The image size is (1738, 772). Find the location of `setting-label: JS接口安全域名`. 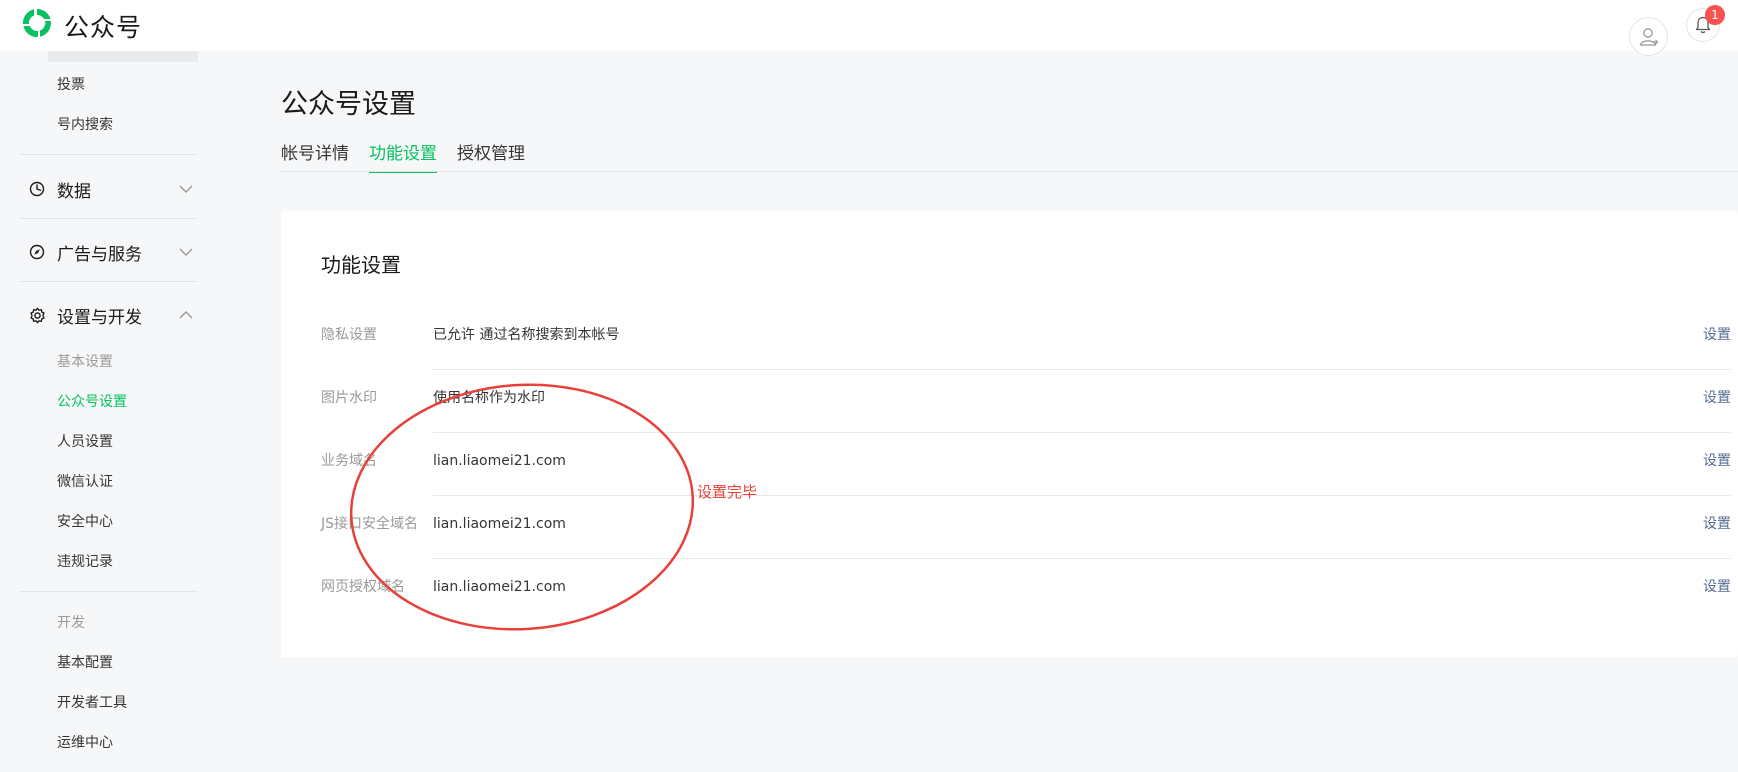

setting-label: JS接口安全域名 is located at coordinates (370, 524).